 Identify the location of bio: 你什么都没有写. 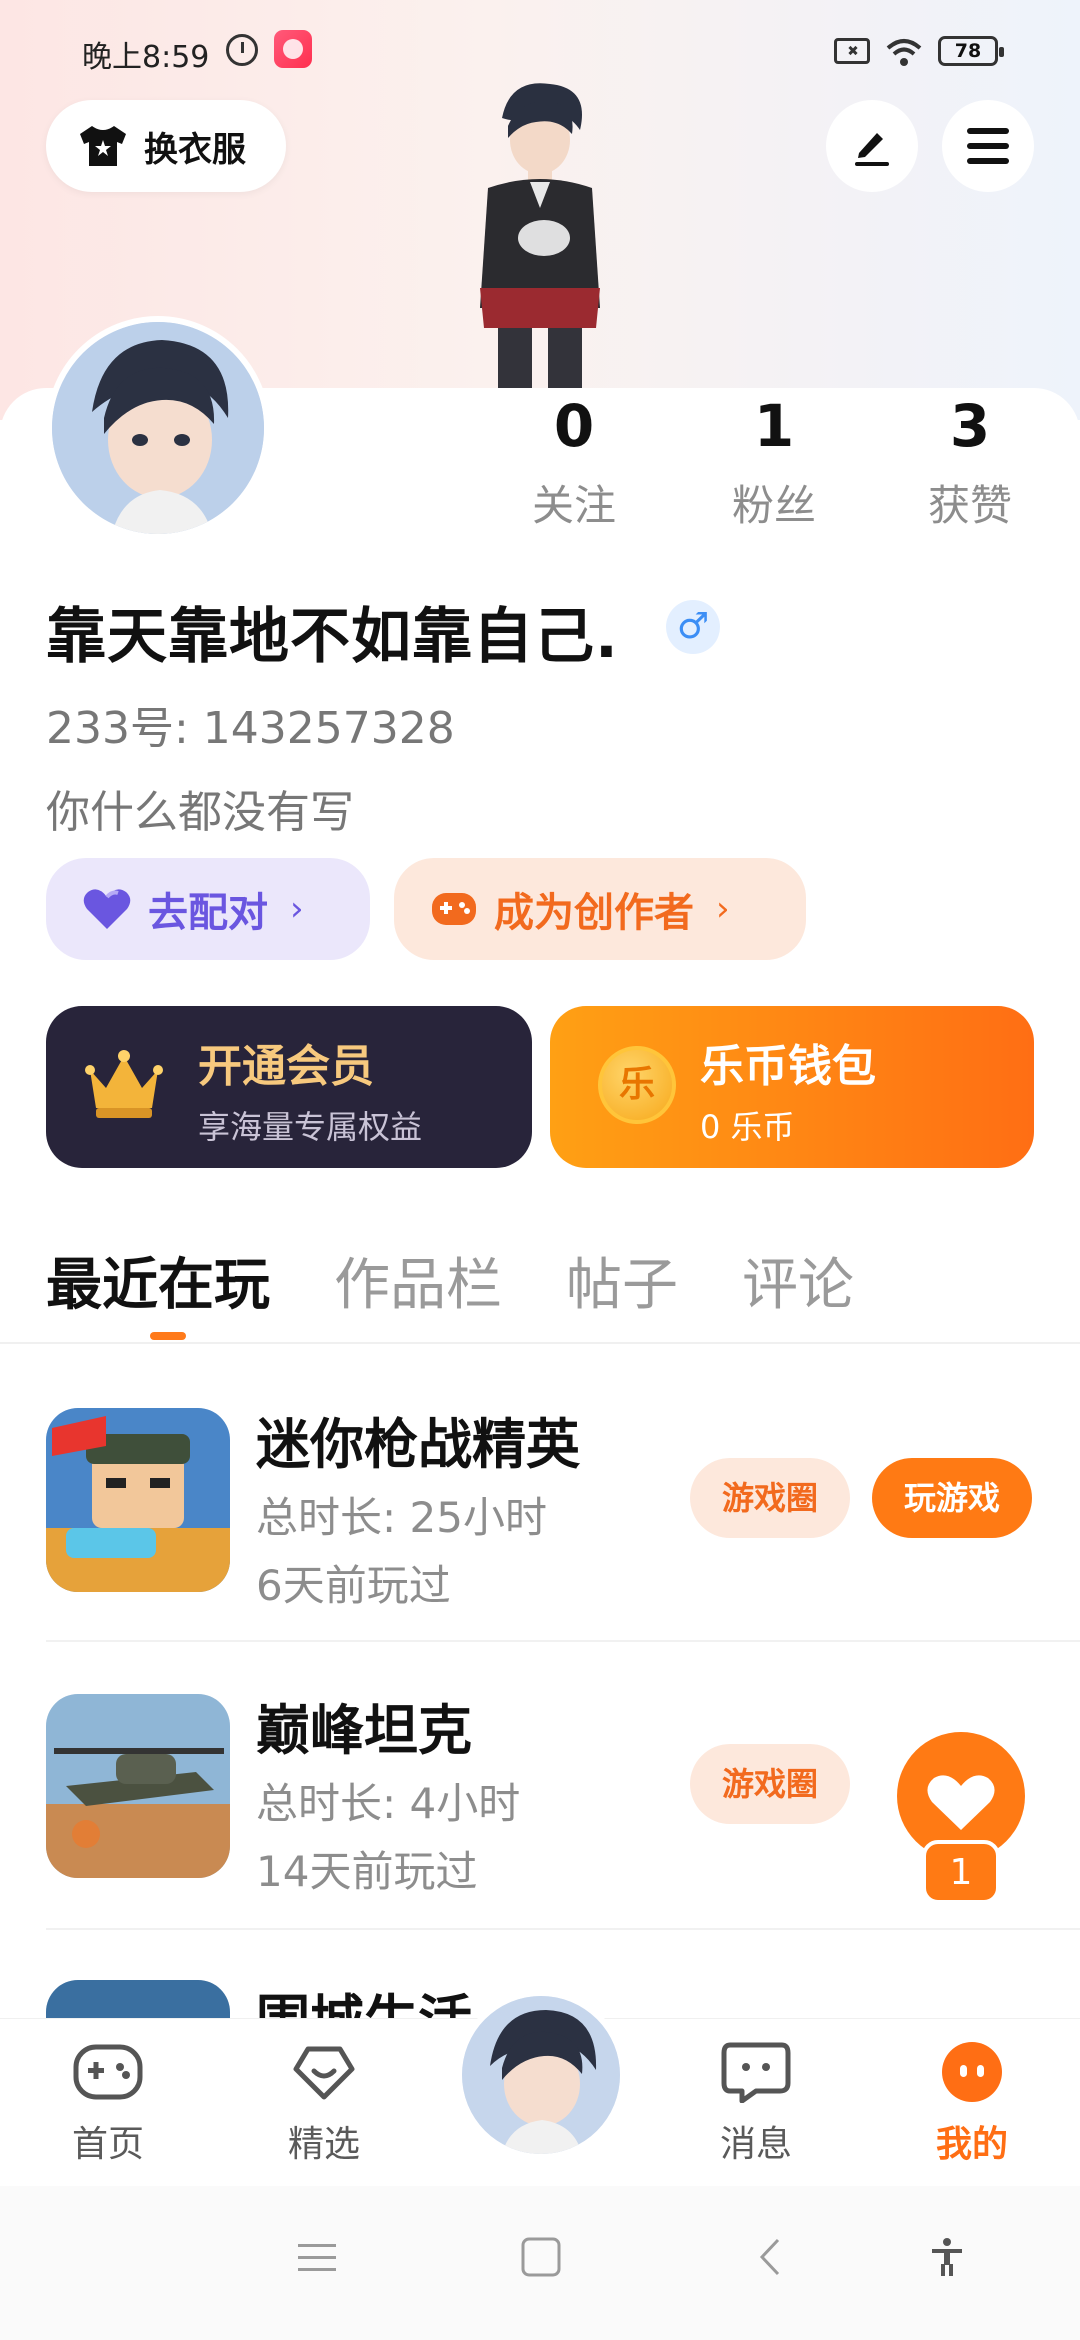
(200, 808).